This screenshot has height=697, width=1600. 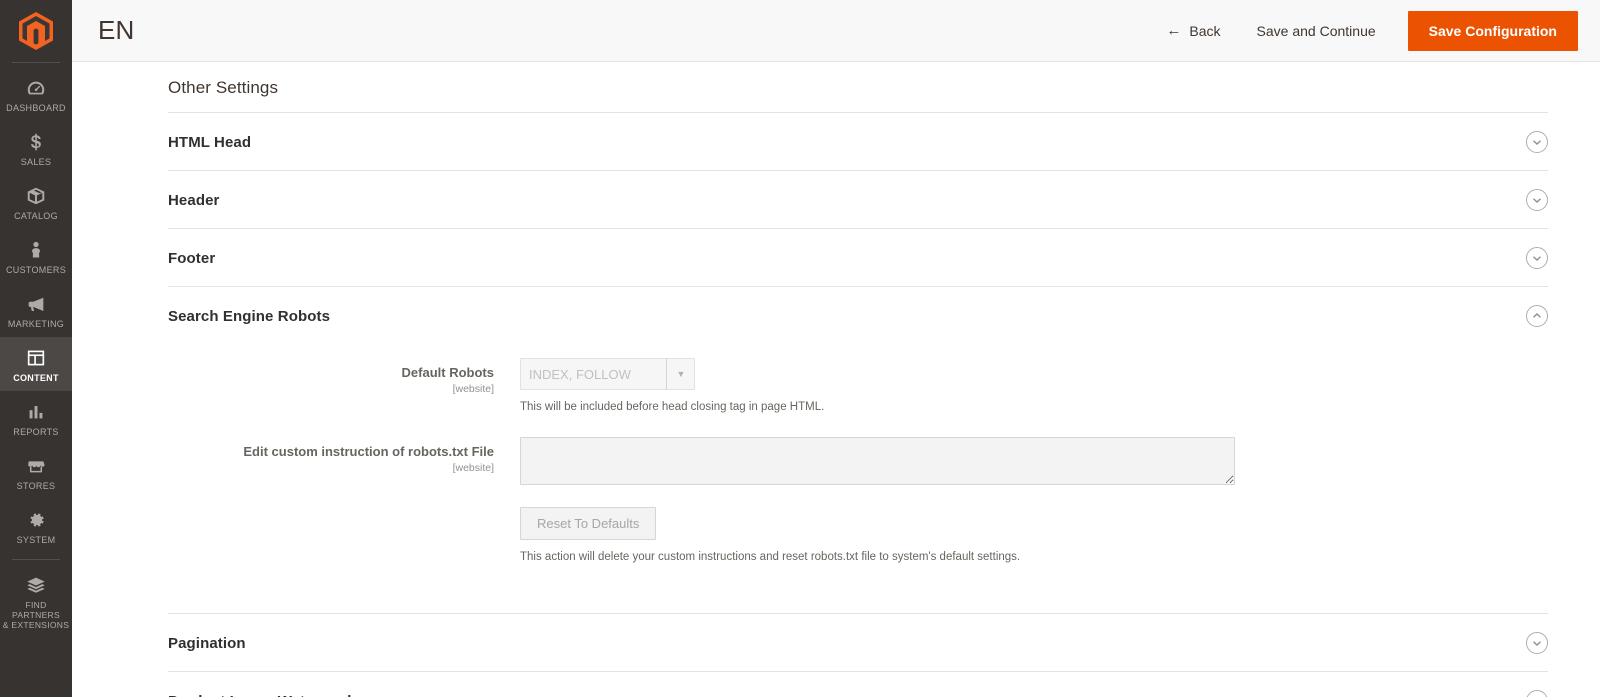 I want to click on default-robots-label: Default Robots [website], so click(x=344, y=377).